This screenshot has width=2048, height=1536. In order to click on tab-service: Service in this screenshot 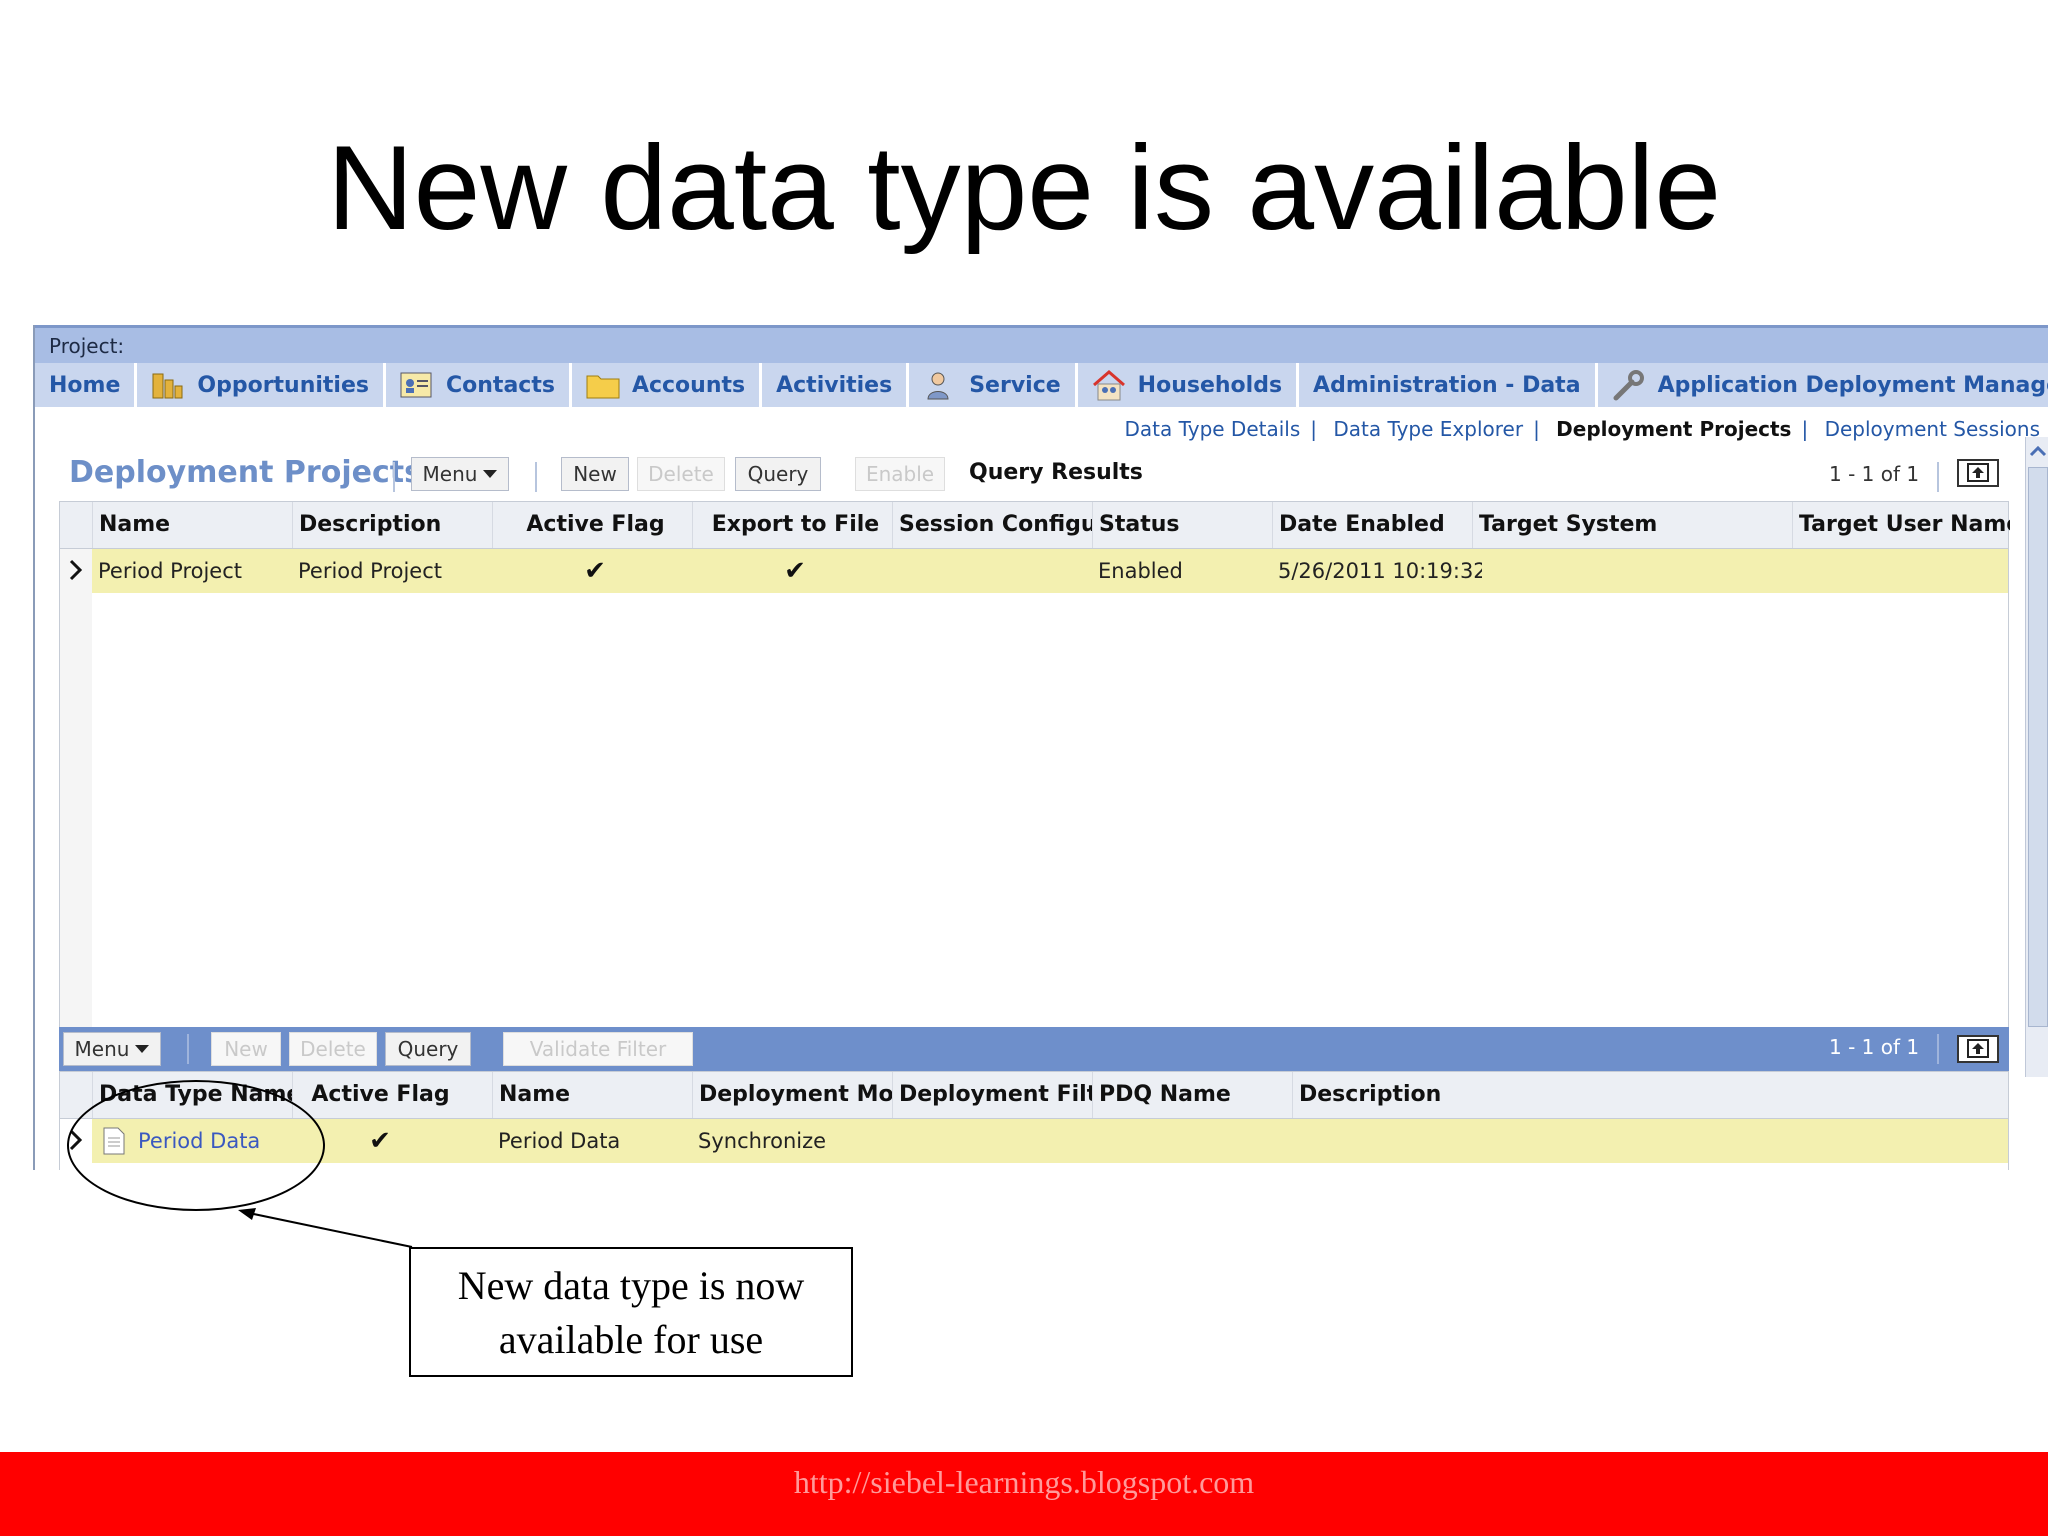, I will do `click(993, 385)`.